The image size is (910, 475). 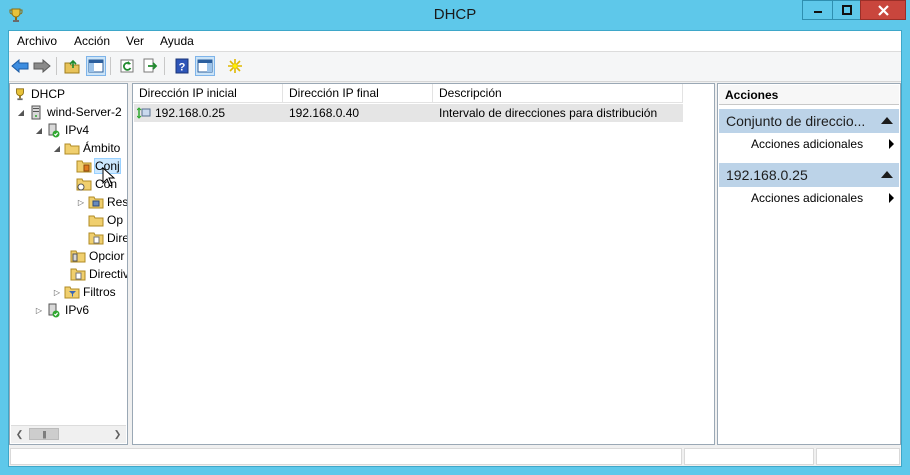 I want to click on cell-start-ip: 192.168.0.25, so click(x=190, y=113).